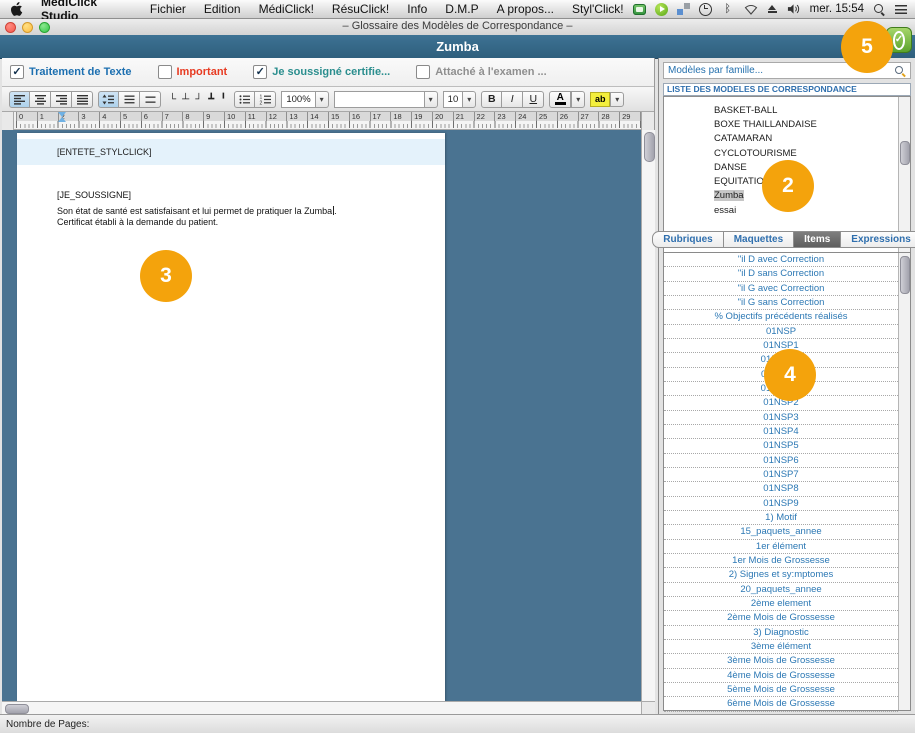 The height and width of the screenshot is (733, 915). Describe the element at coordinates (705, 9) in the screenshot. I see `time-machine-icon` at that location.